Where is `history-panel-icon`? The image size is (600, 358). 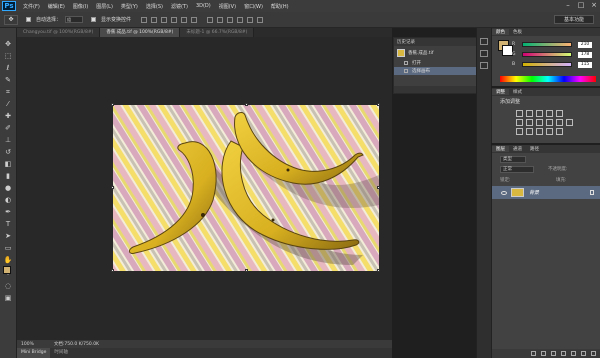
history-panel-icon is located at coordinates (484, 41).